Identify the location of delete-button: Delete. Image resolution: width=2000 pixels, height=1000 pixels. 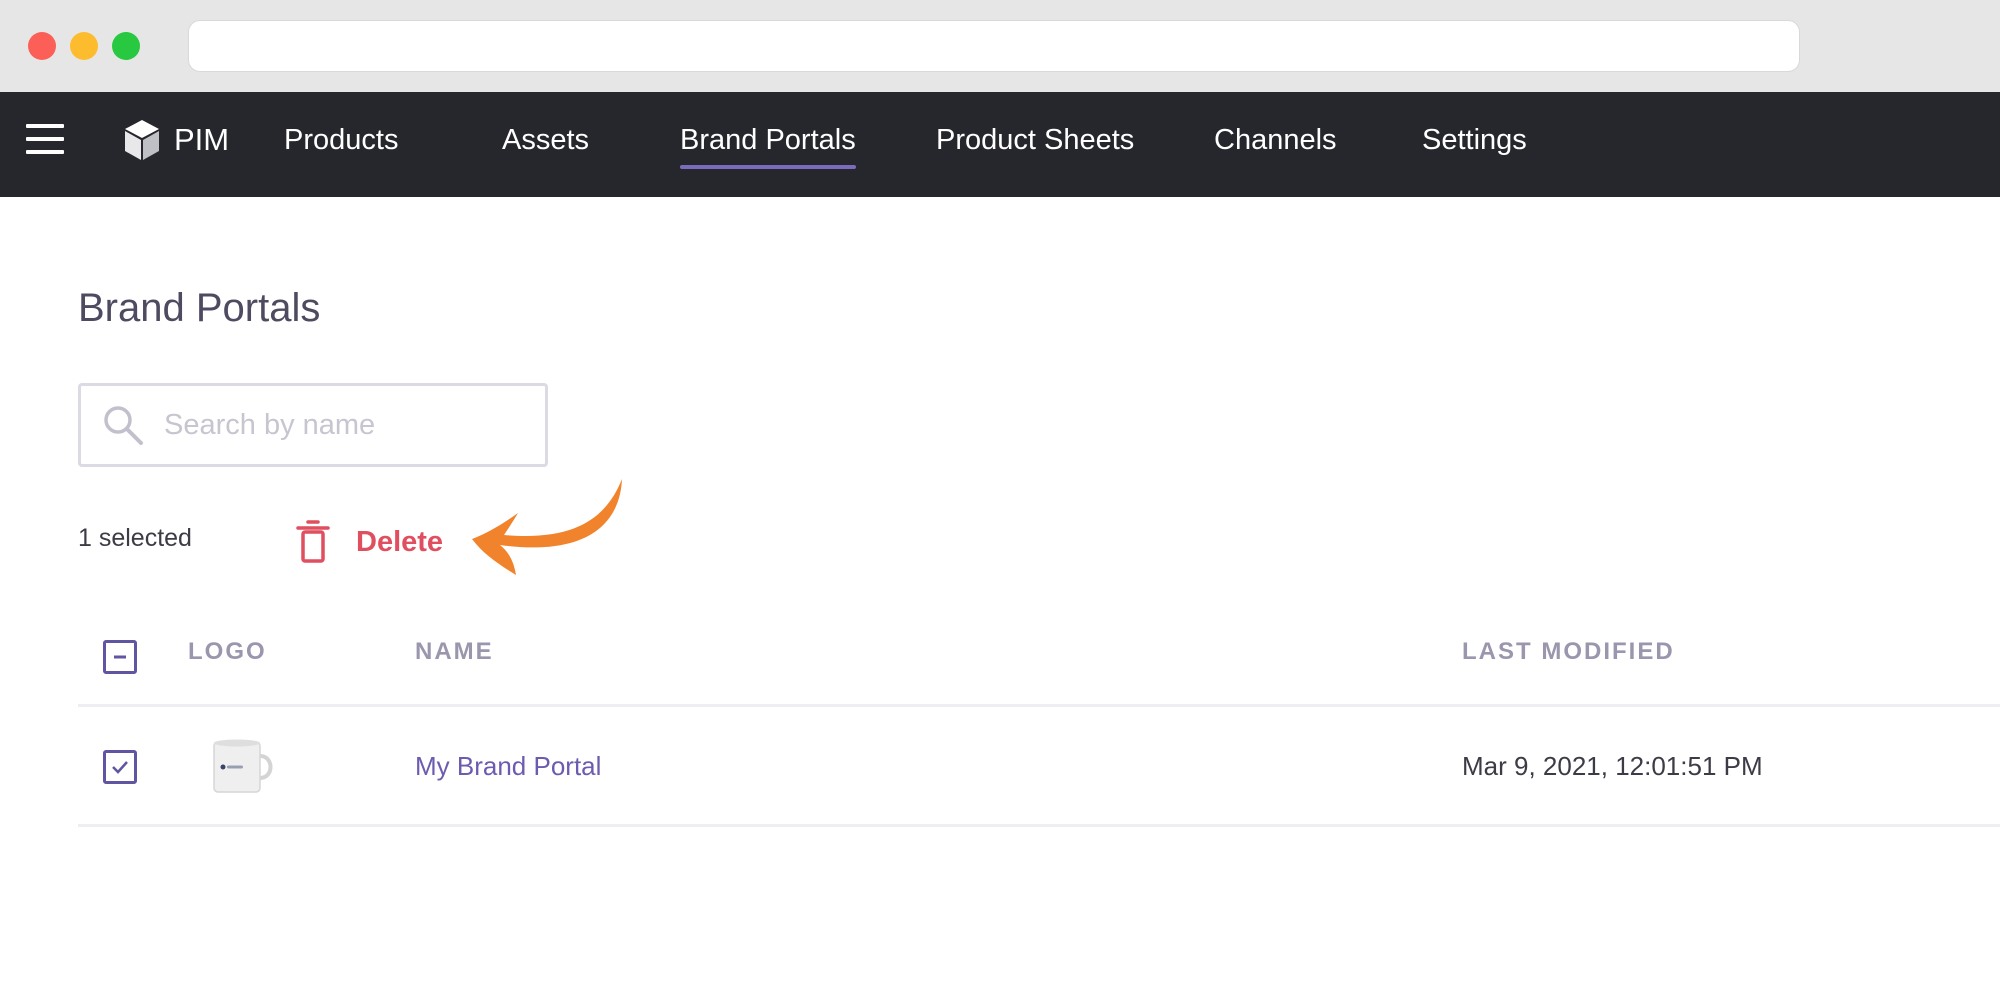
(399, 542).